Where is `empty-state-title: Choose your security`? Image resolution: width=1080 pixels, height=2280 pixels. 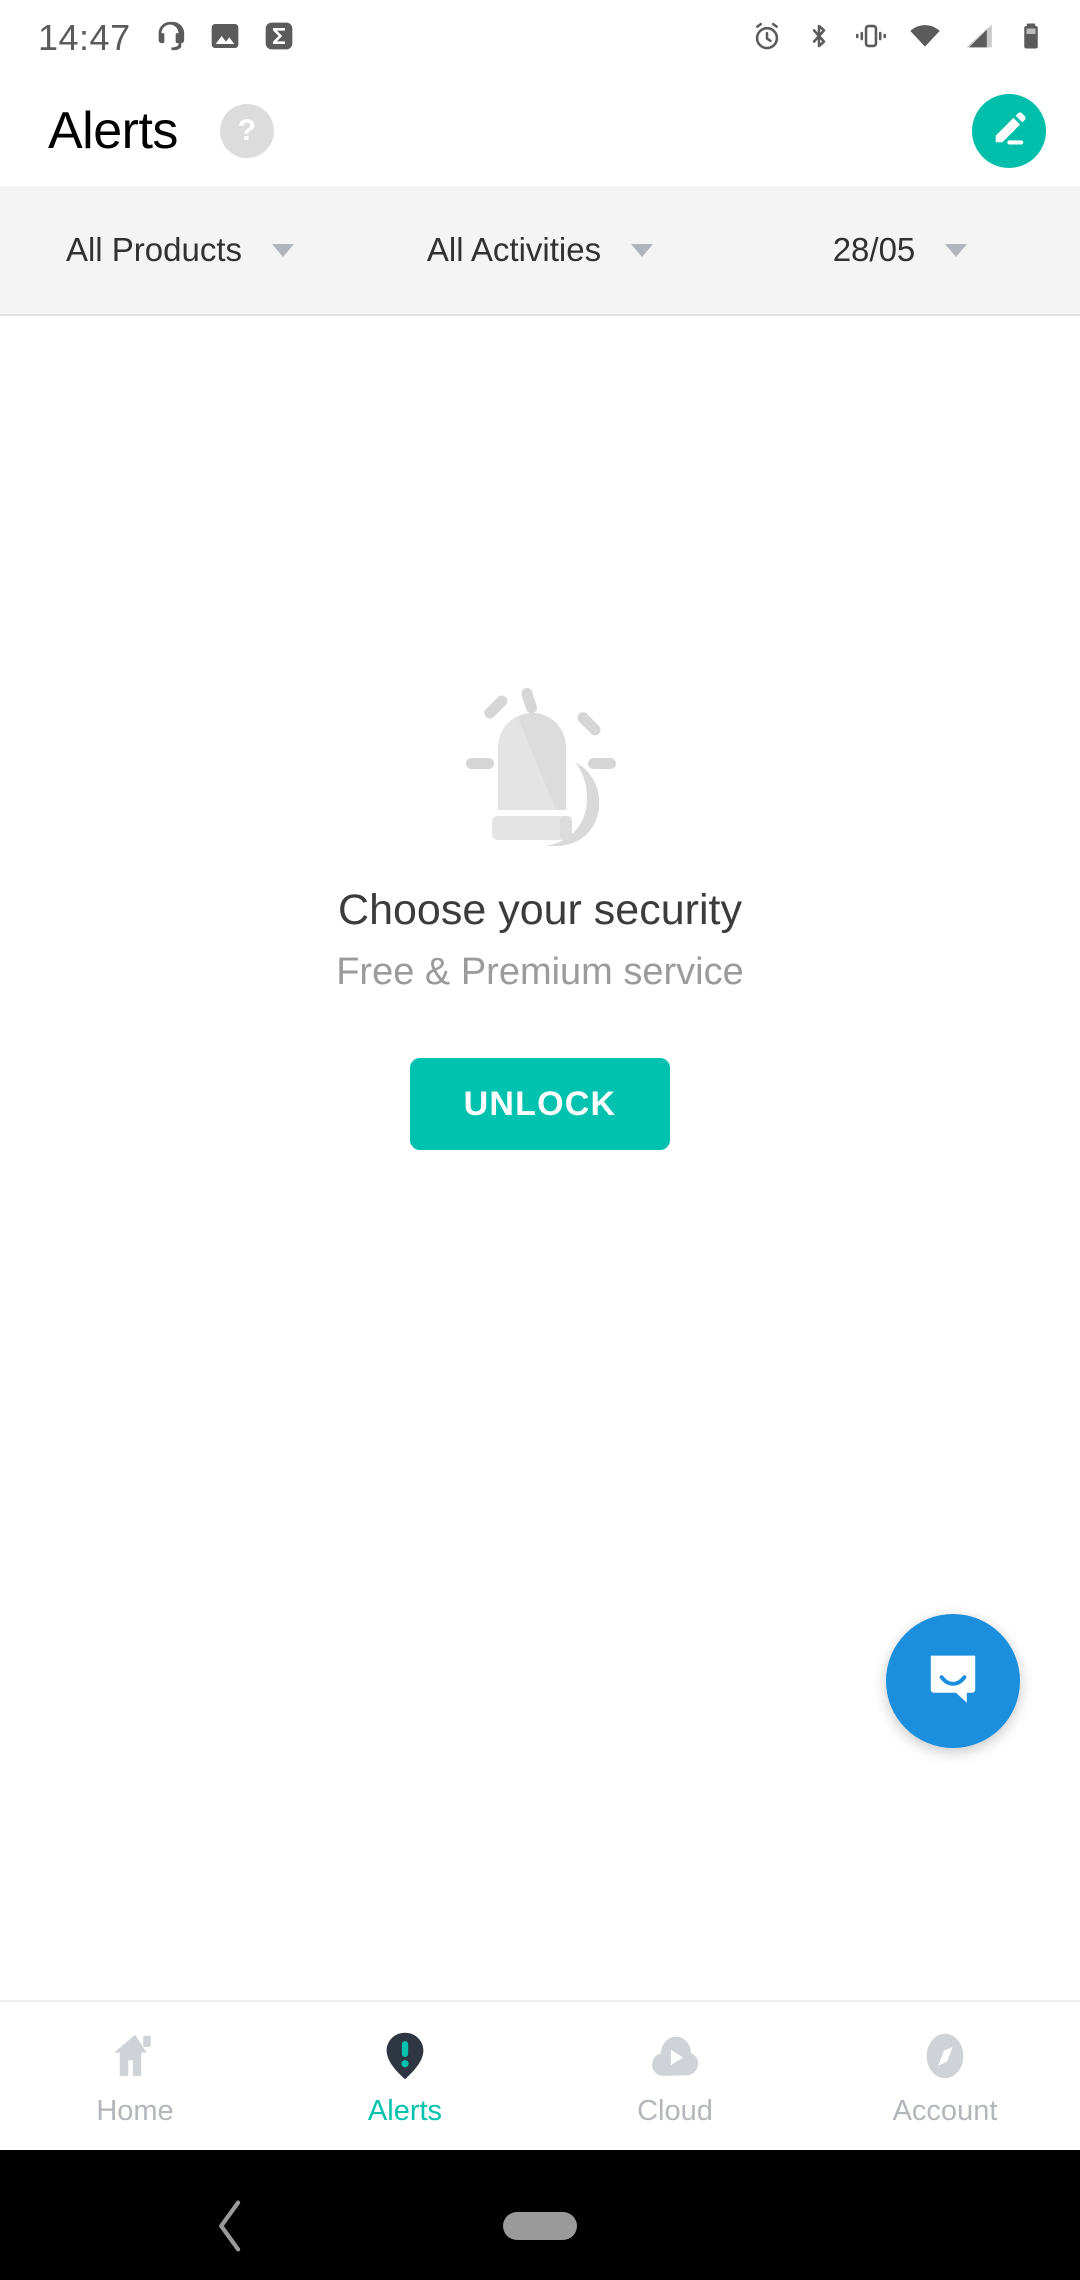 empty-state-title: Choose your security is located at coordinates (540, 910).